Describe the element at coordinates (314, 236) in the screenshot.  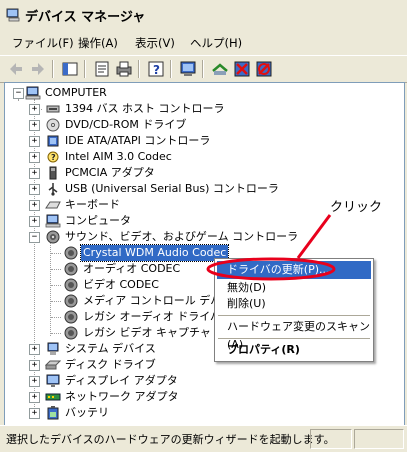
I see `annotation-arrow` at that location.